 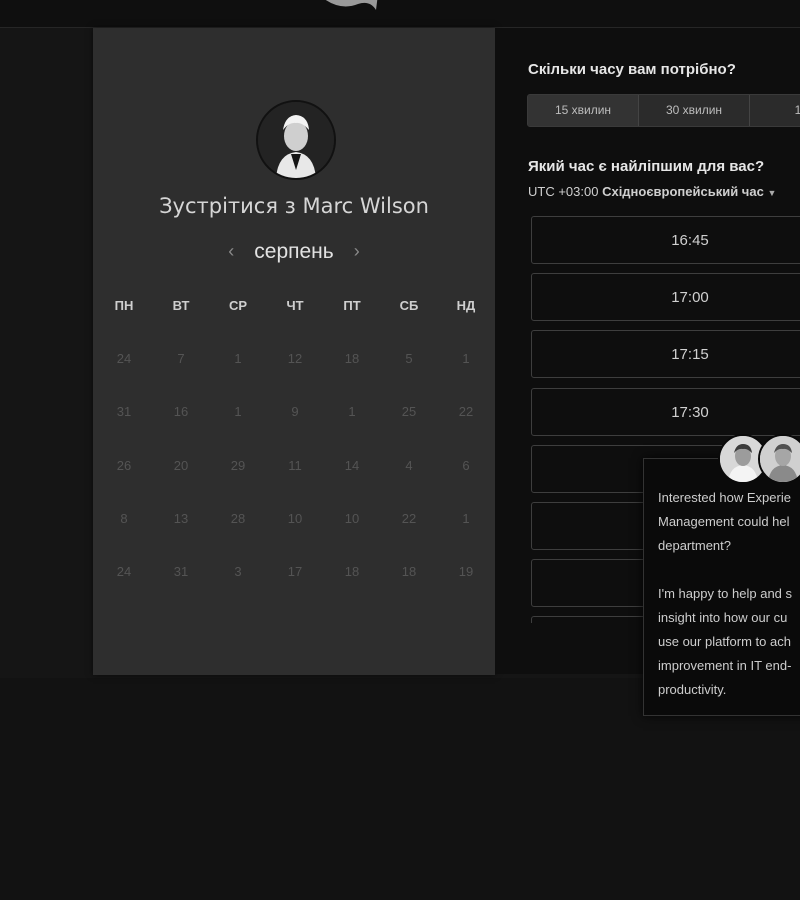 I want to click on caret-down-icon: ▼, so click(x=772, y=193).